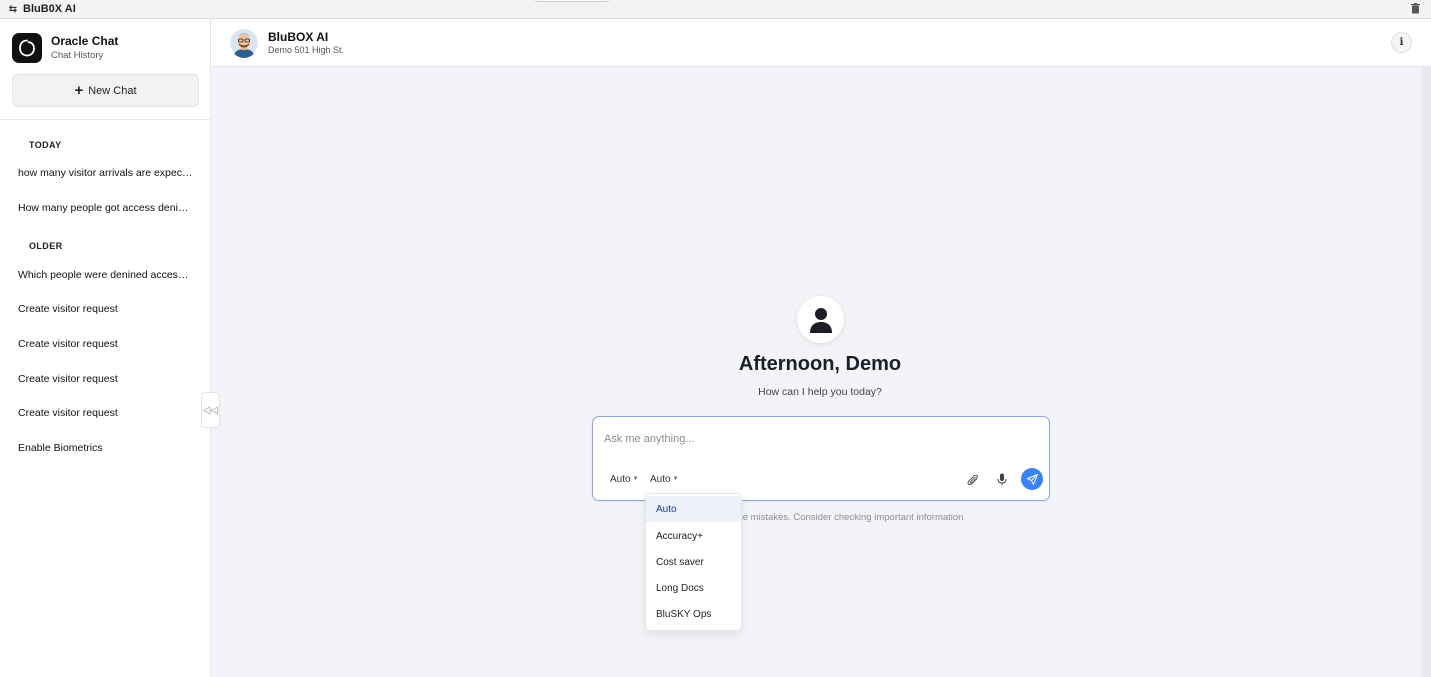  I want to click on collapse-sidebar-button: ◁◁, so click(210, 410).